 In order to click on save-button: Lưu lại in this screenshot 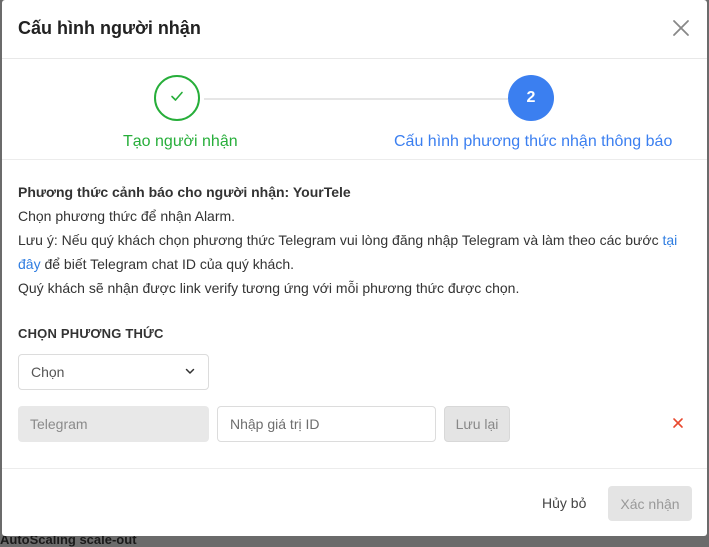, I will do `click(477, 424)`.